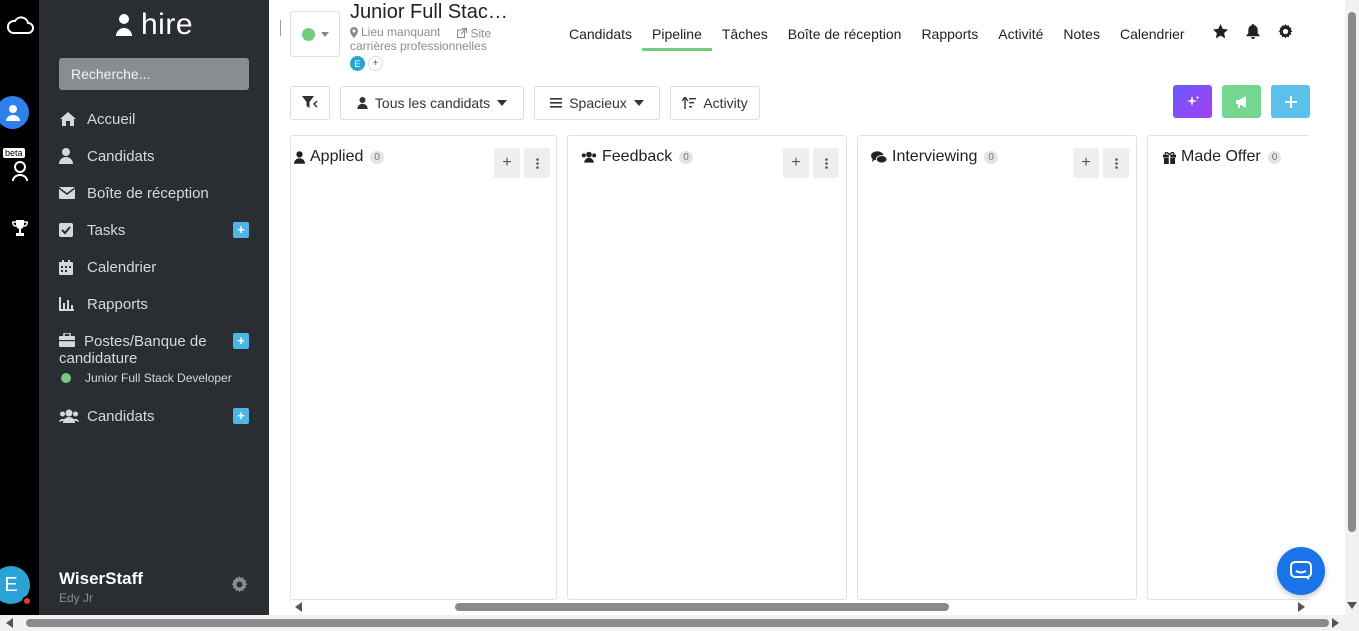  I want to click on sidebar-item-label: Accueil, so click(111, 119).